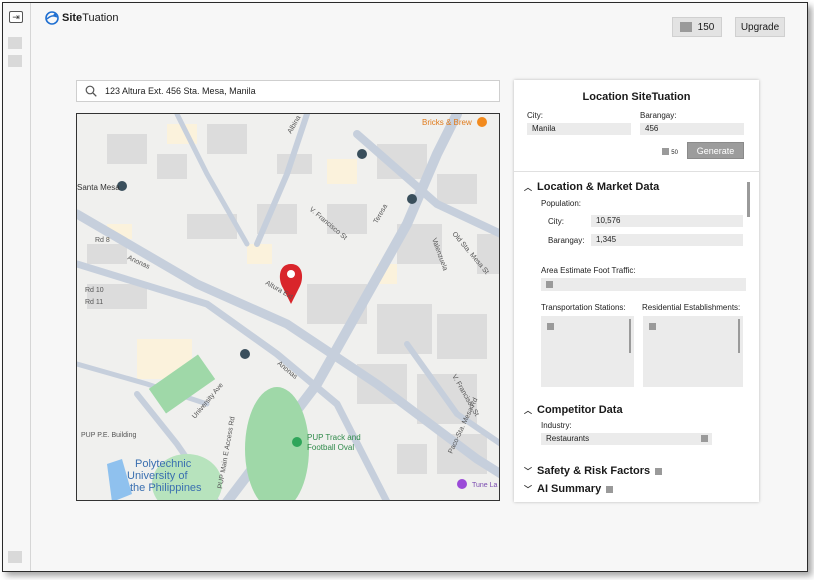  I want to click on generate-cost: 50, so click(670, 151).